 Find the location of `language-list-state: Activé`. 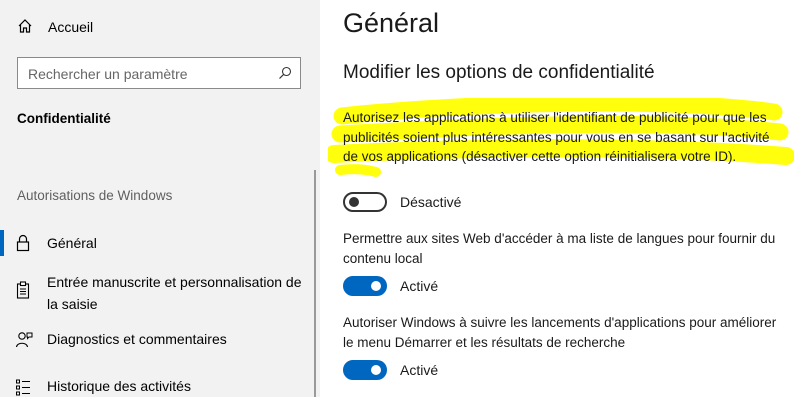

language-list-state: Activé is located at coordinates (419, 286).